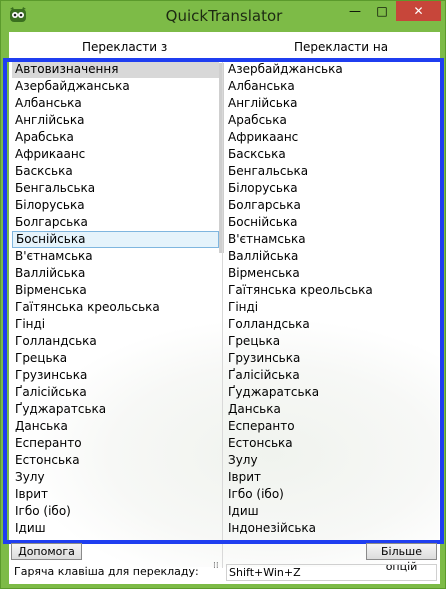 This screenshot has width=446, height=589. I want to click on to_list-item: Грецька, so click(331, 341).